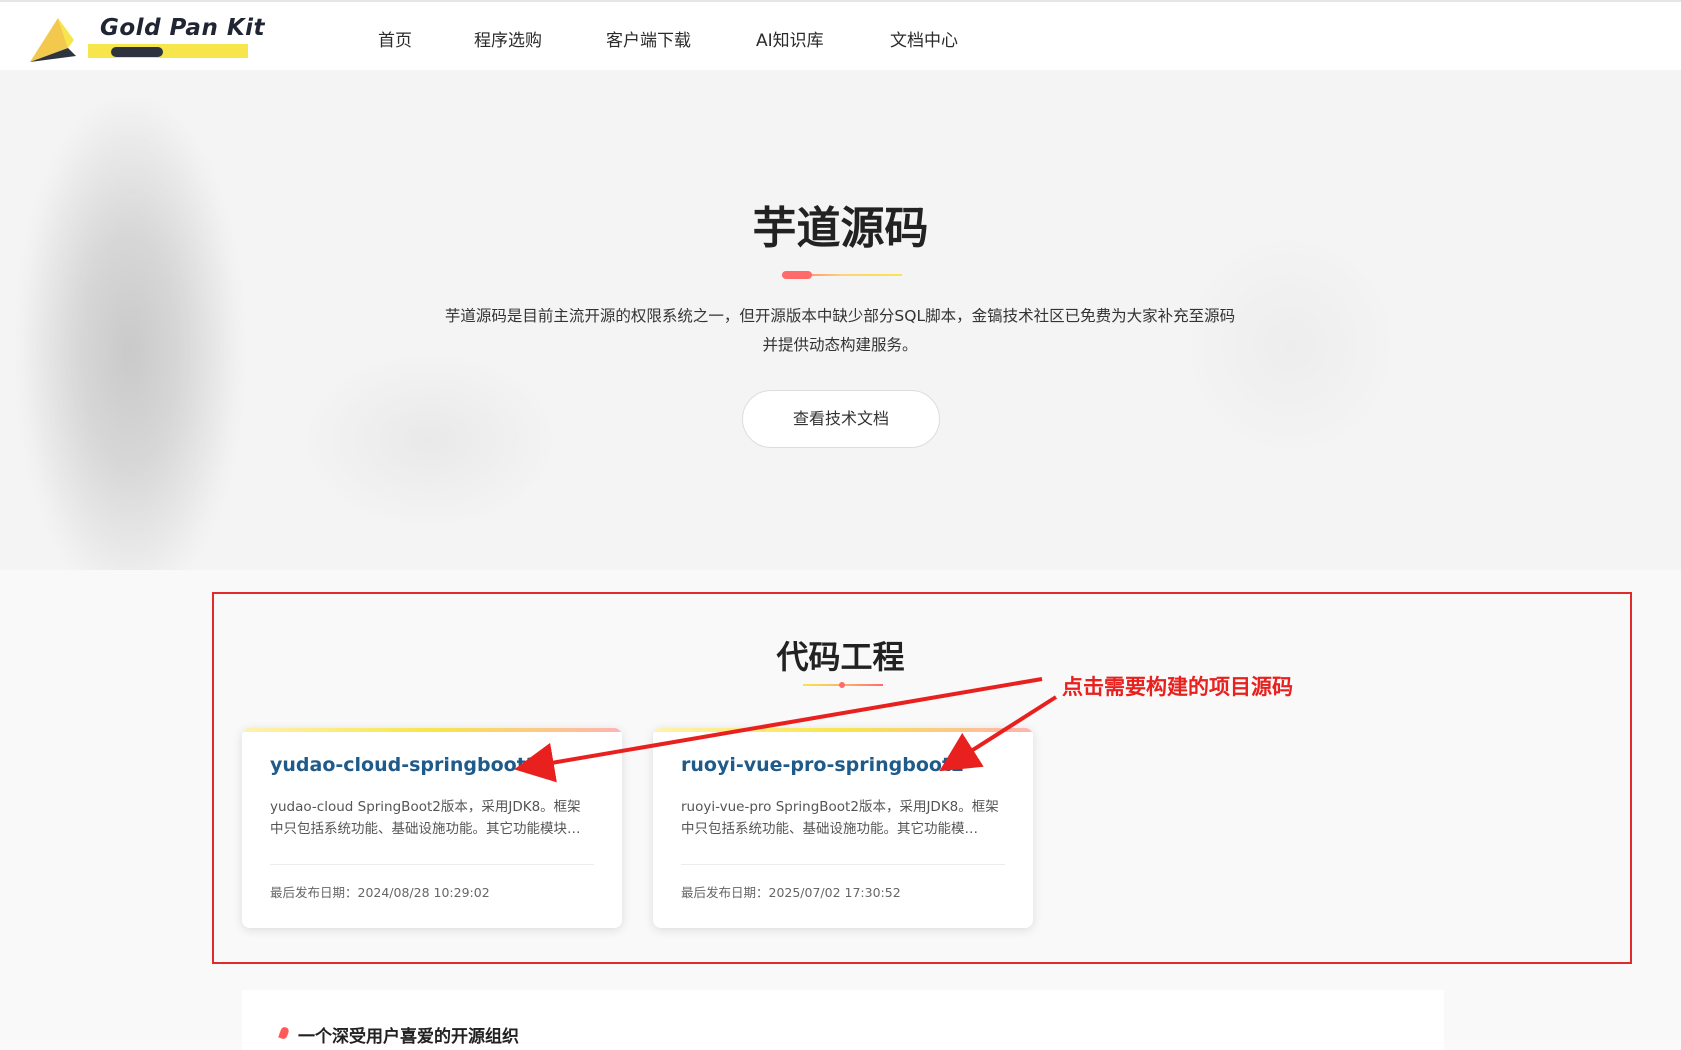 The width and height of the screenshot is (1681, 1050). I want to click on nav-item-home: 首页, so click(395, 38).